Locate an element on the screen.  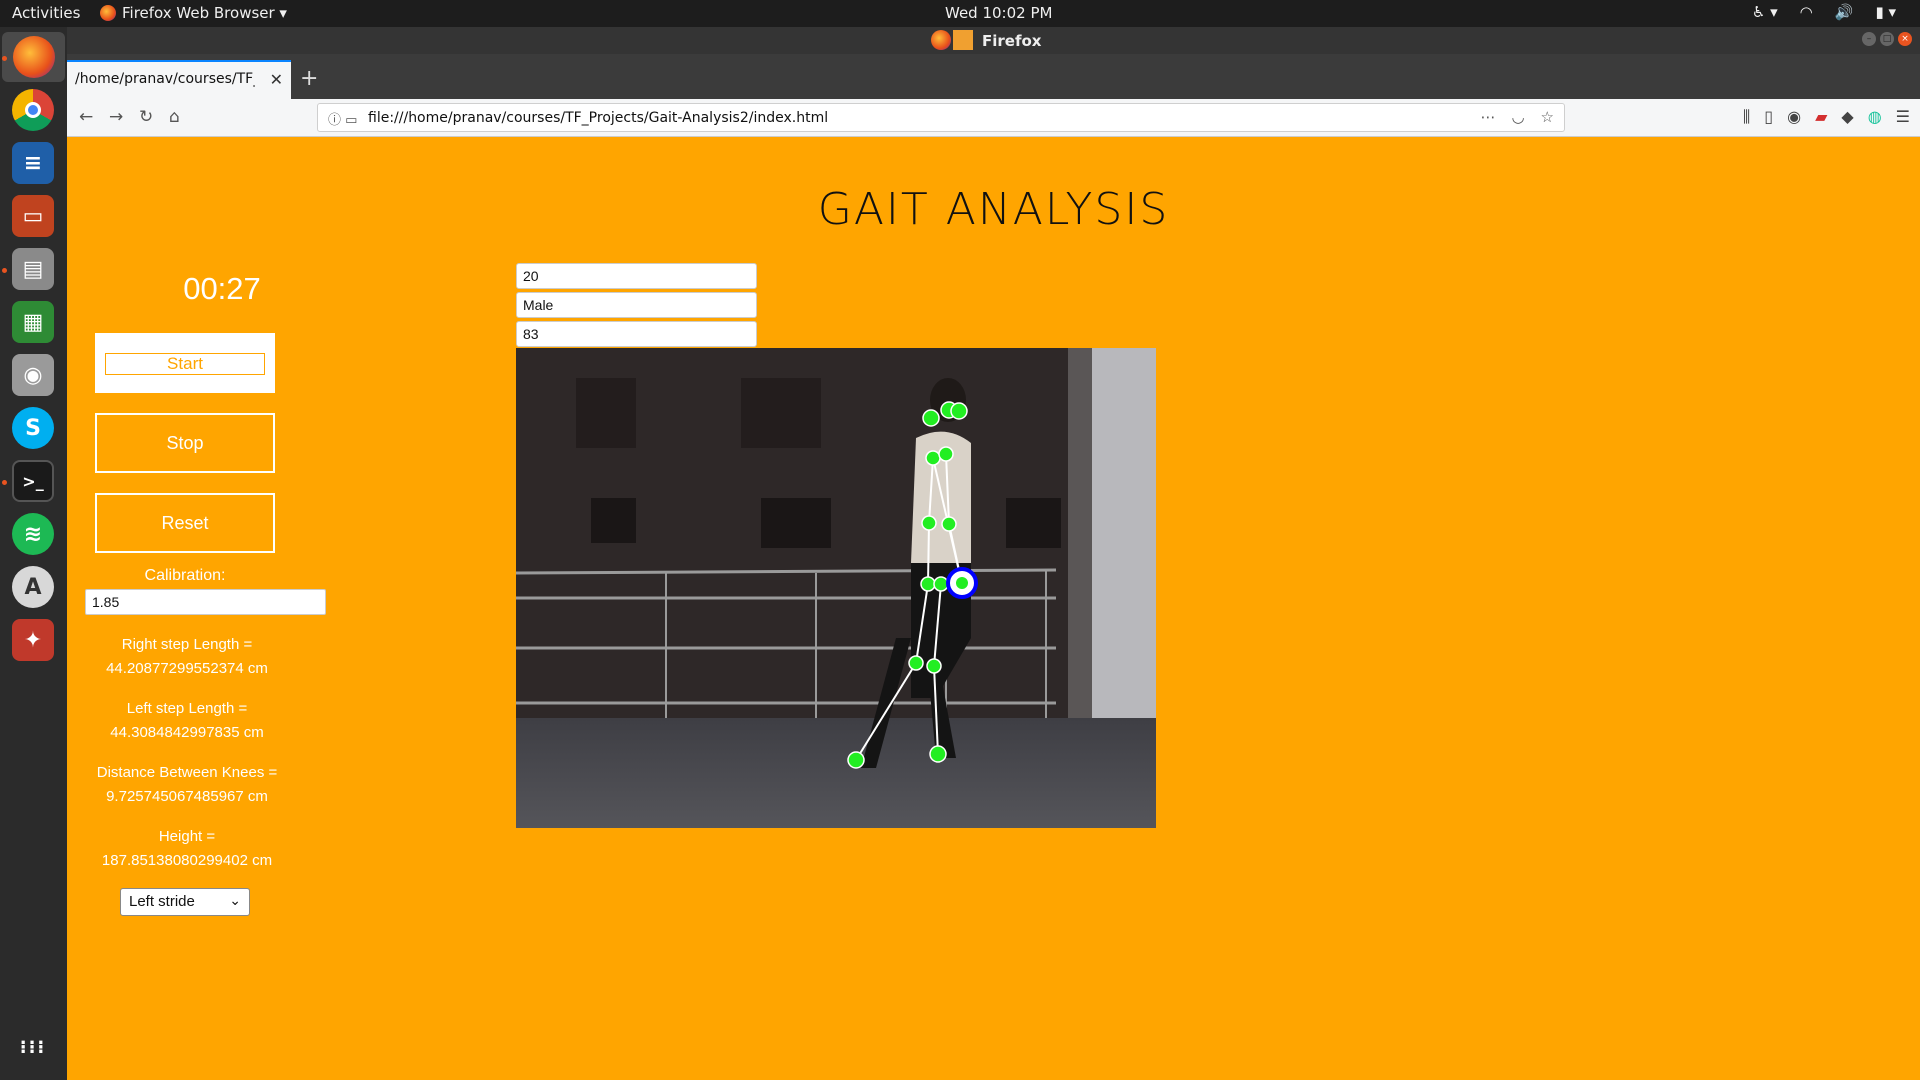
dock: ≡ ▭ ▤ ▦ ◉ S >_ ≋ A ✦ ⁝⁝⁝ is located at coordinates (33, 553).